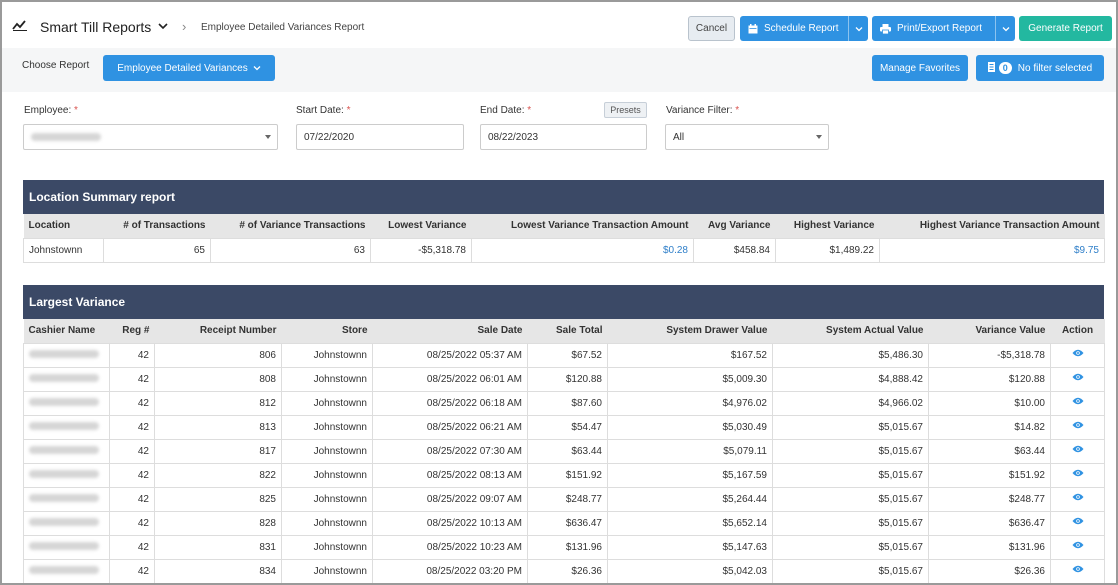 This screenshot has width=1118, height=585. What do you see at coordinates (1040, 68) in the screenshot?
I see `filter-button: 0 No filter selected` at bounding box center [1040, 68].